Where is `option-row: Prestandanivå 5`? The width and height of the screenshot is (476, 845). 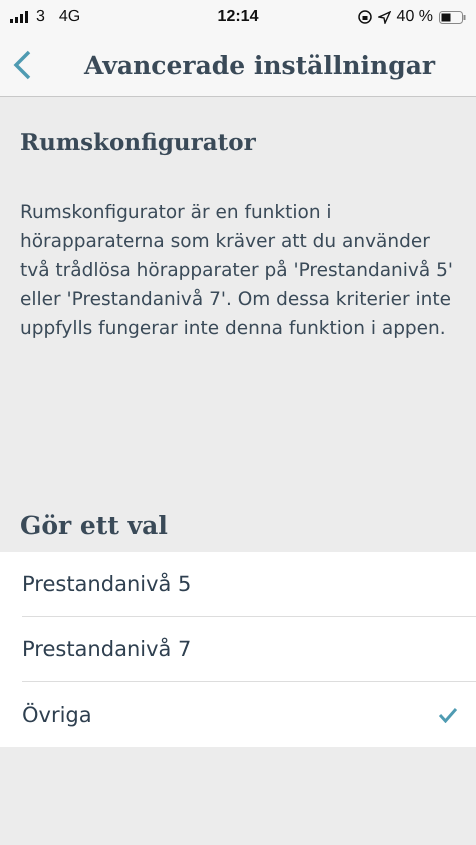
option-row: Prestandanivå 5 is located at coordinates (249, 584).